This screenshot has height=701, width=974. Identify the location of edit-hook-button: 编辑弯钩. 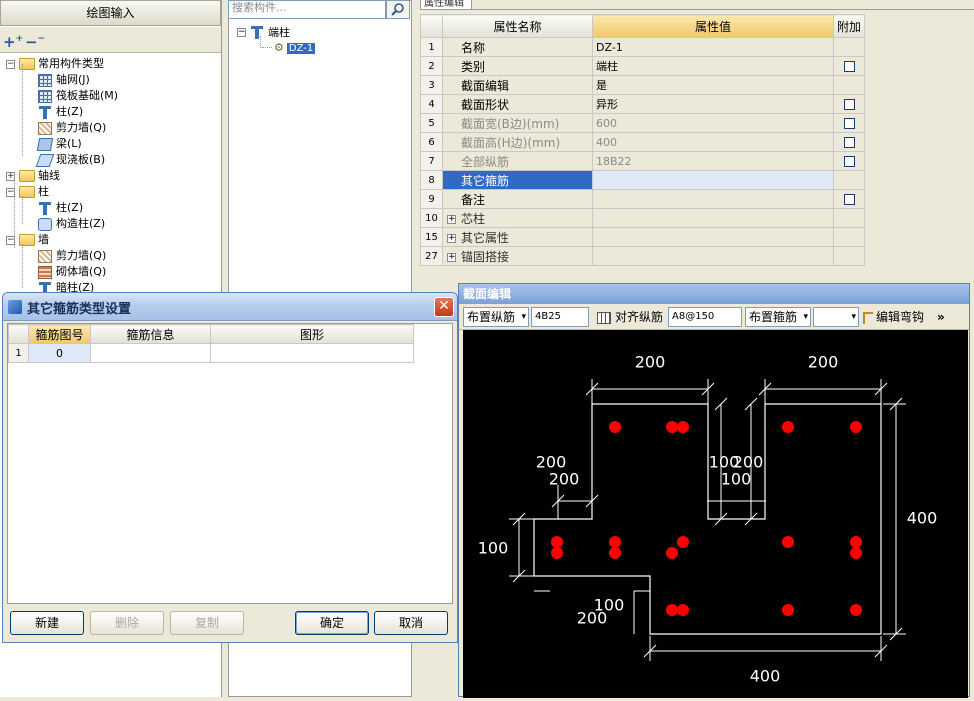
(893, 317).